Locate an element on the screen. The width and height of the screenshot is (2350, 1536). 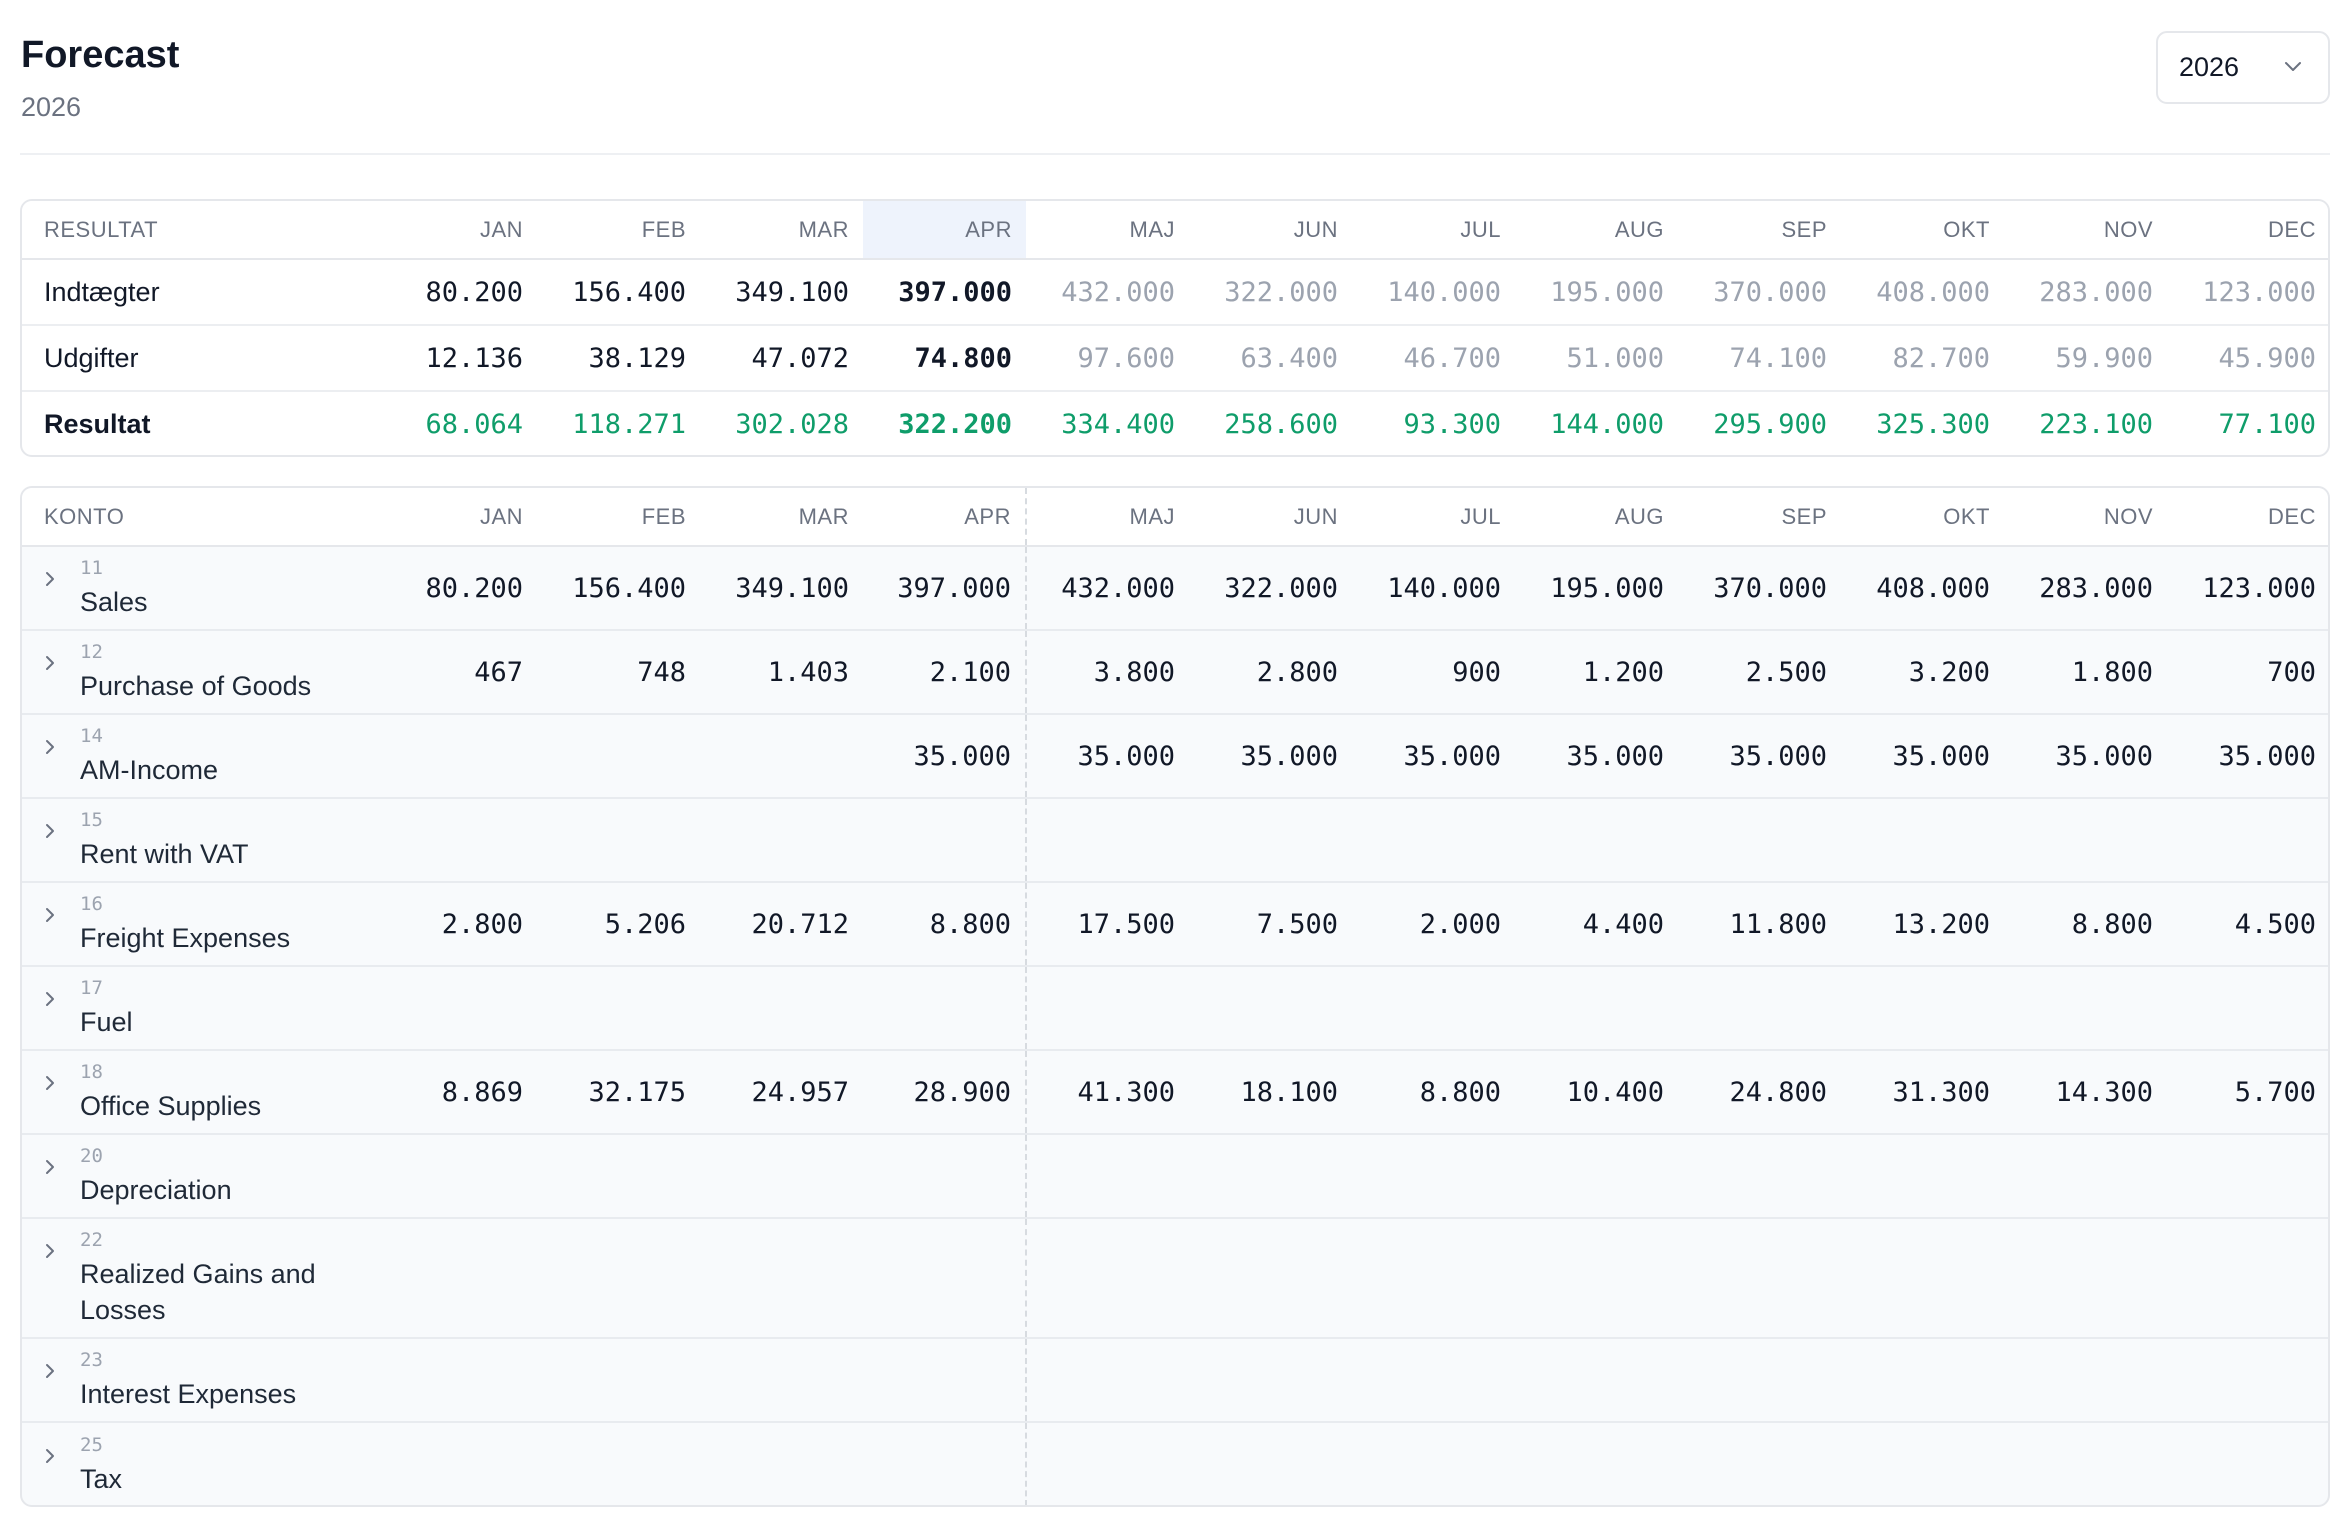
summary-row-label: Indtægter is located at coordinates (198, 292).